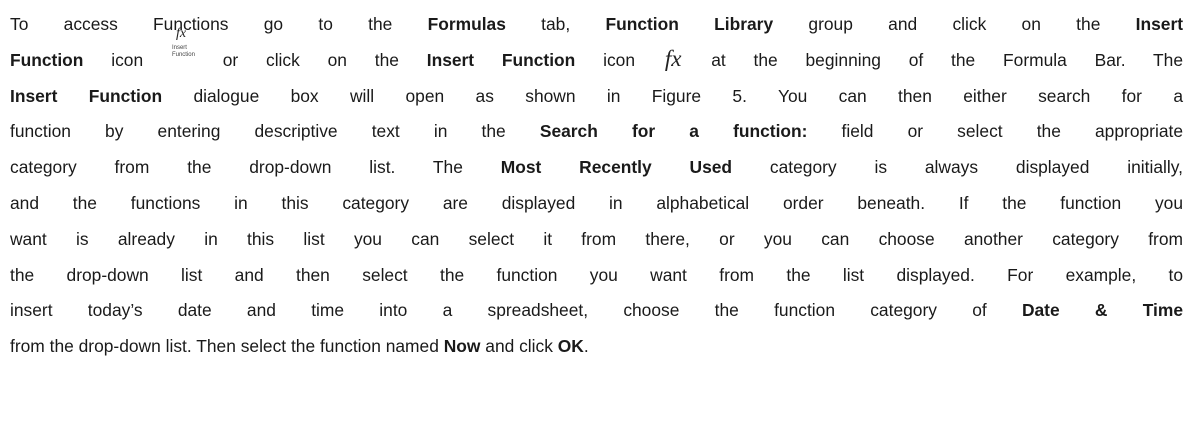 This screenshot has width=1193, height=426. Describe the element at coordinates (1102, 310) in the screenshot. I see `bold-term-date-time: Date & Time` at that location.